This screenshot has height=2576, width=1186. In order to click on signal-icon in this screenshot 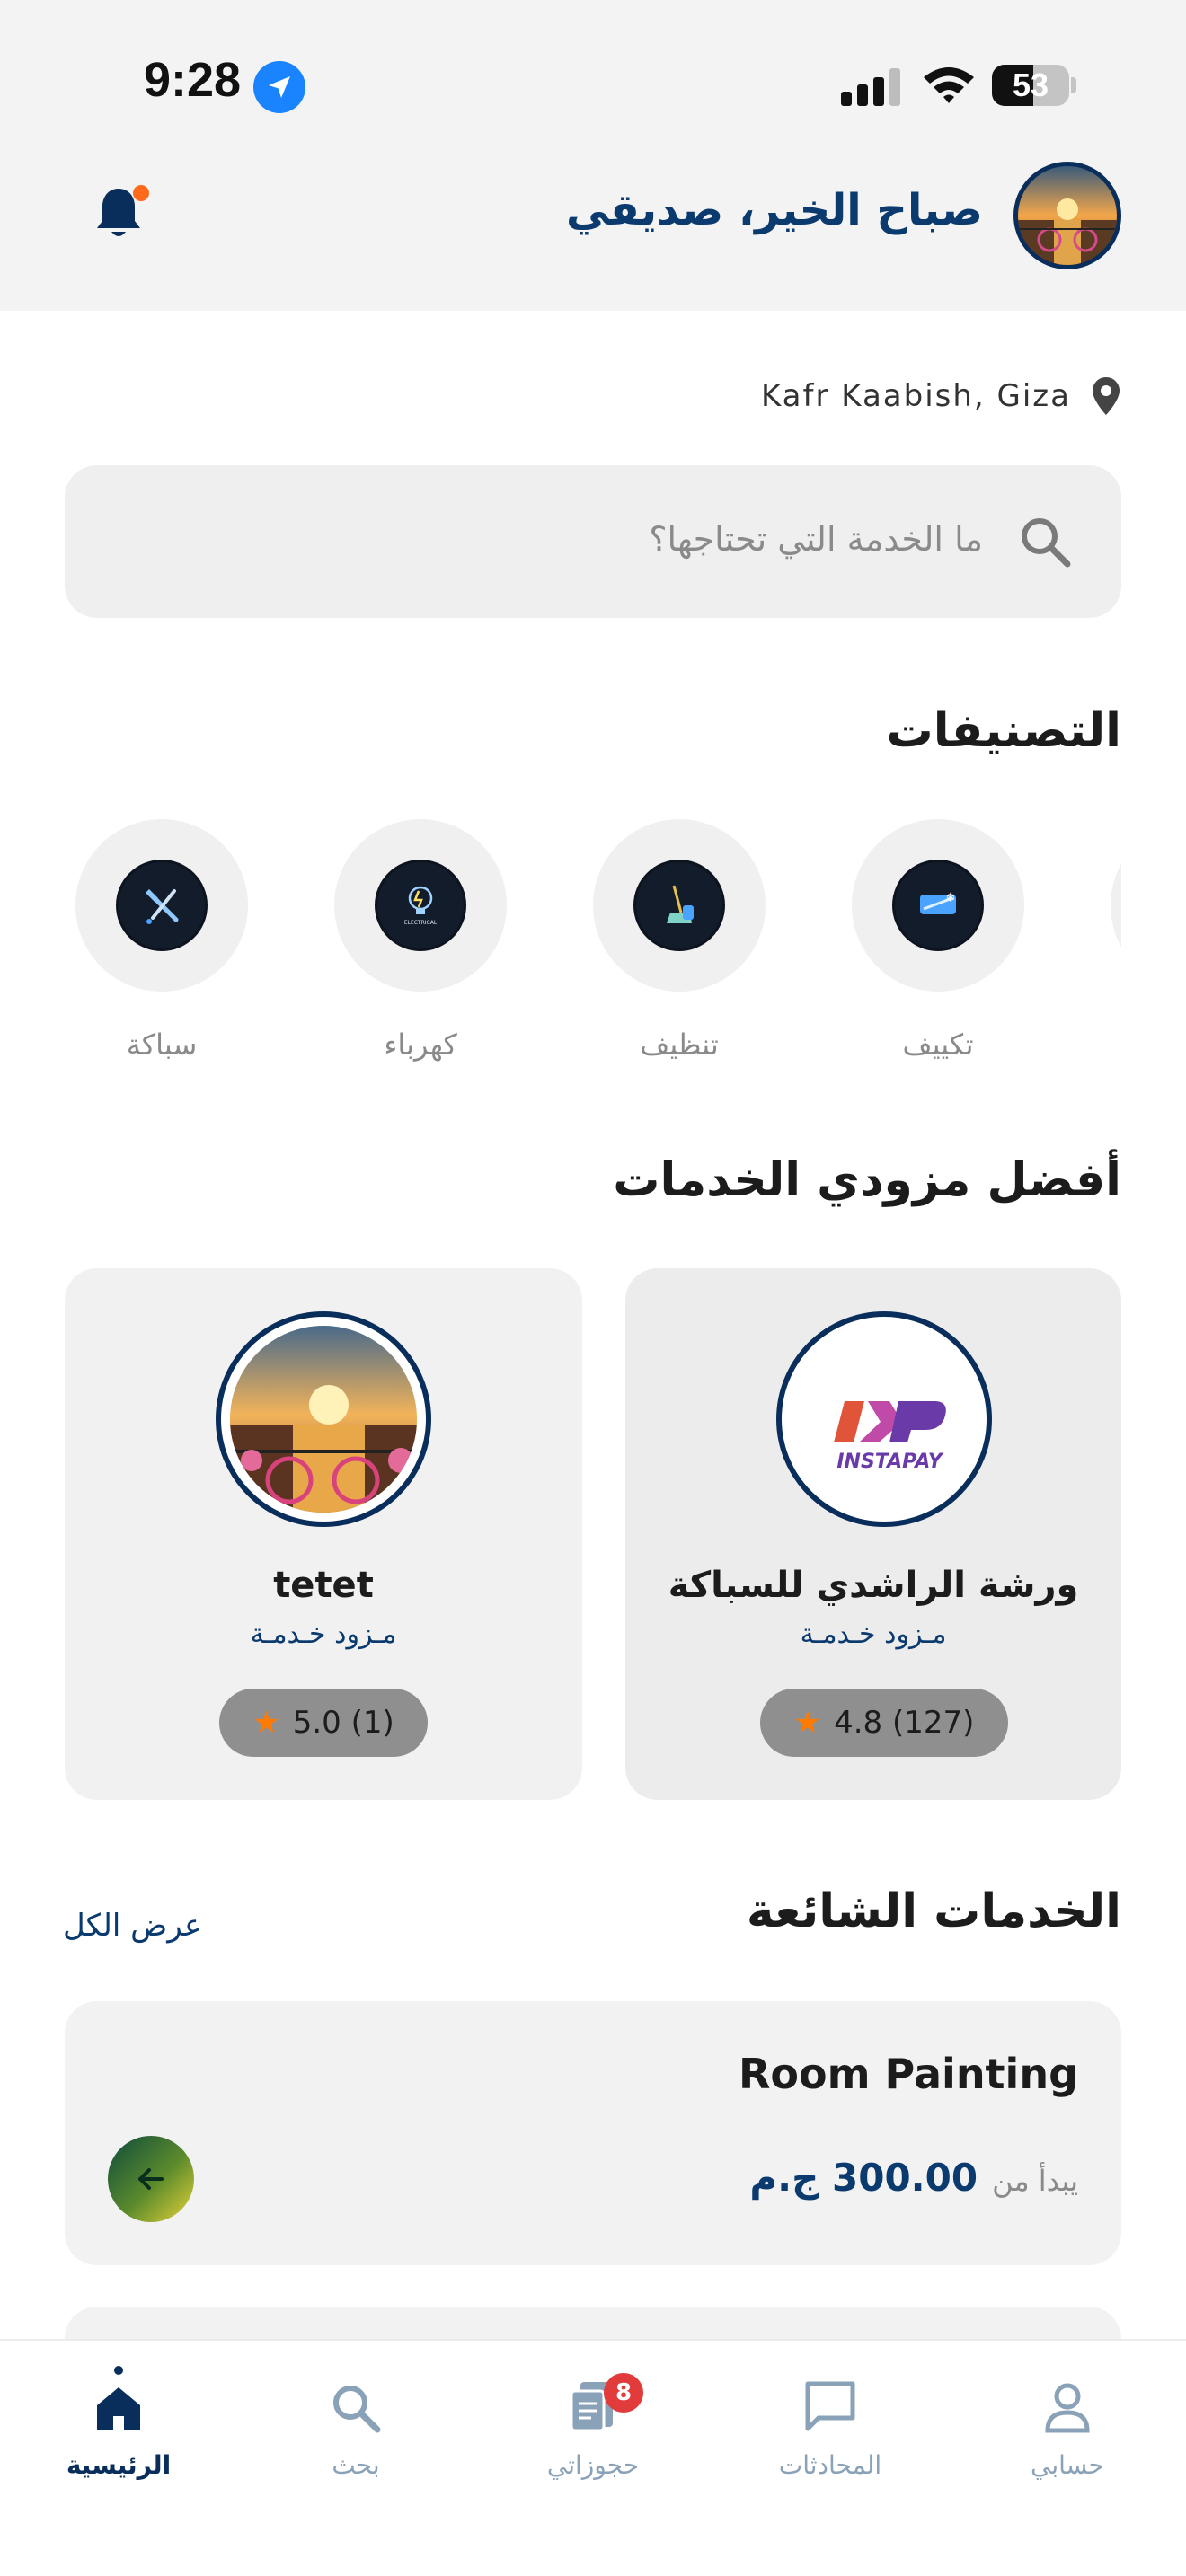, I will do `click(870, 86)`.